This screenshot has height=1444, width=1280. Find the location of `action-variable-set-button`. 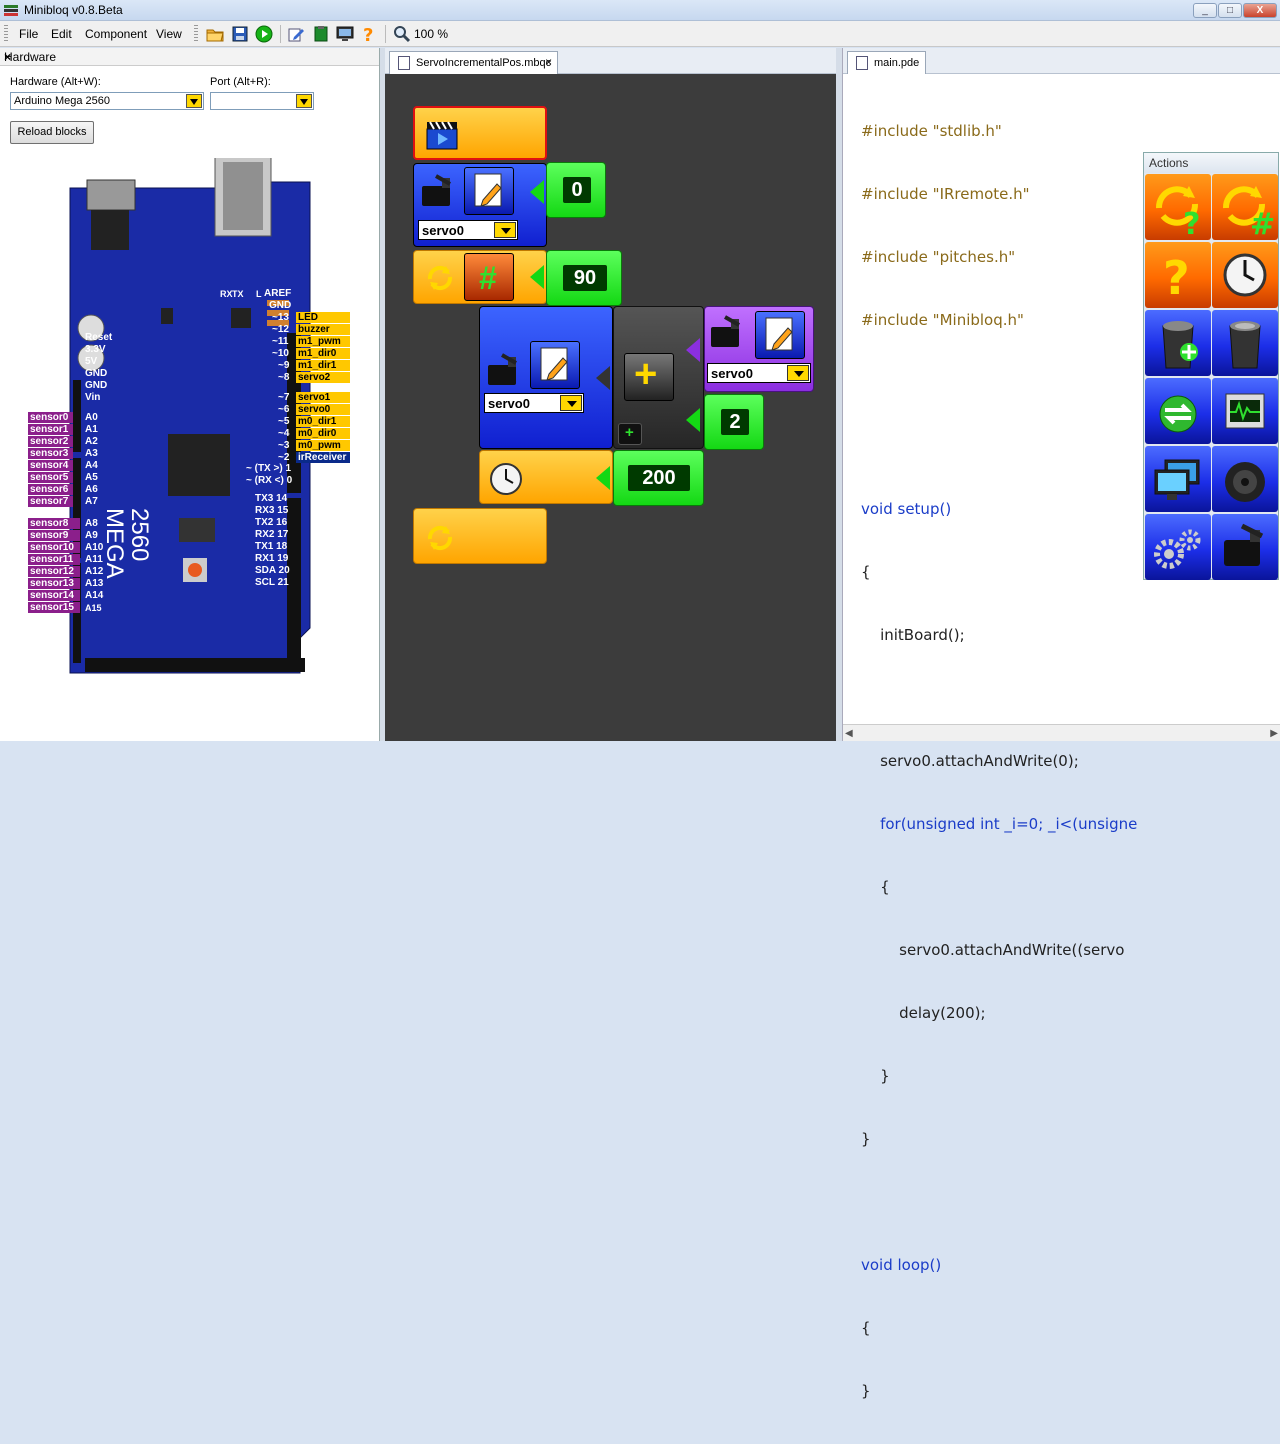

action-variable-set-button is located at coordinates (1178, 343).